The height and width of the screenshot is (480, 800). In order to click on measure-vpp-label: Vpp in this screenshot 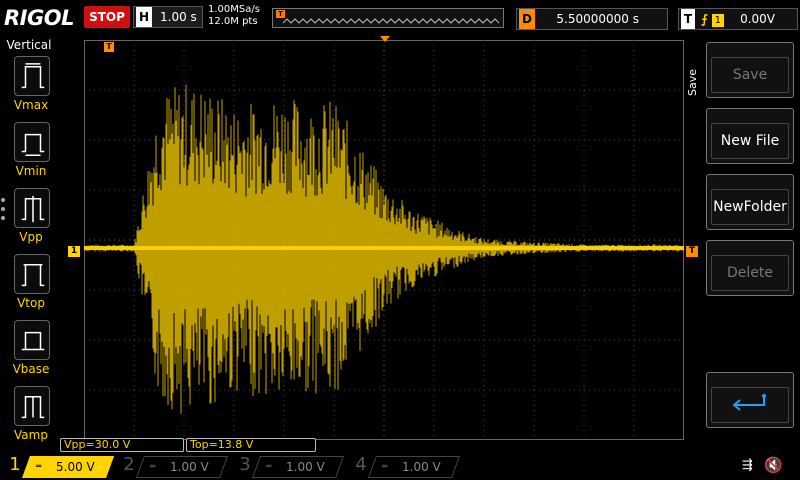, I will do `click(31, 237)`.